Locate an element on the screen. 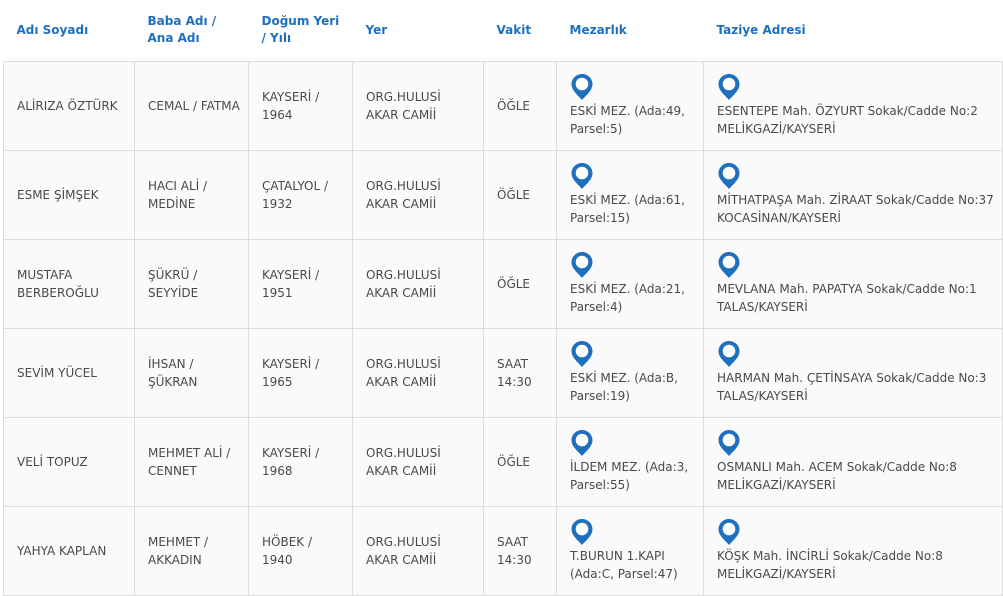  cemetery-text: ESKİ MEZ. (Ada:49, Parsel:5) is located at coordinates (627, 120).